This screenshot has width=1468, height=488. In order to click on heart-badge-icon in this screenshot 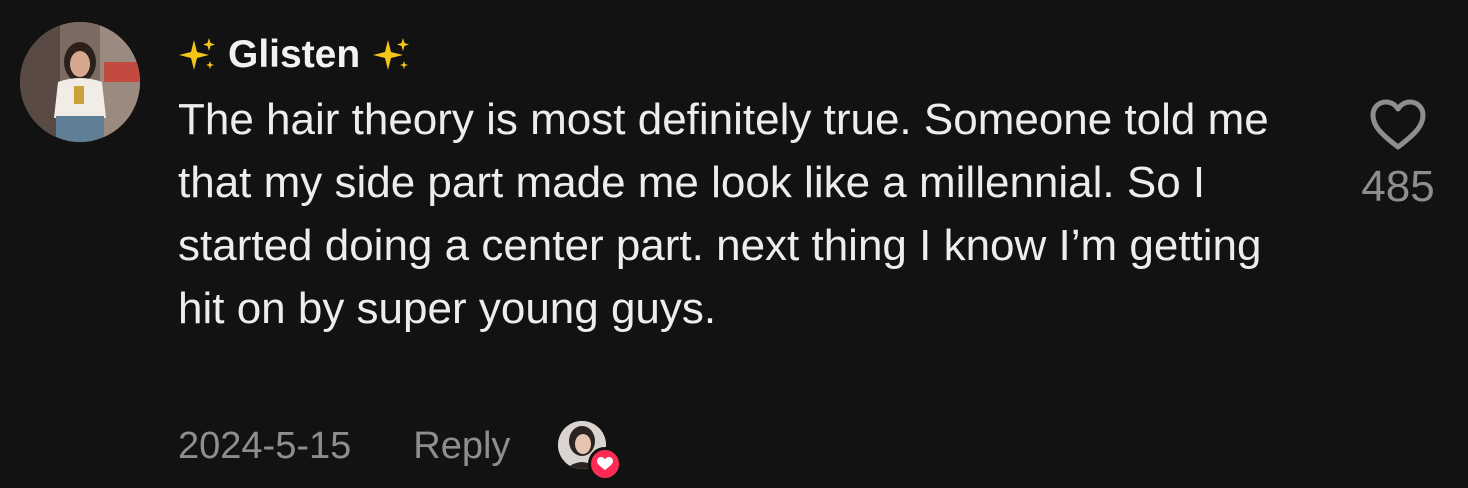, I will do `click(605, 464)`.